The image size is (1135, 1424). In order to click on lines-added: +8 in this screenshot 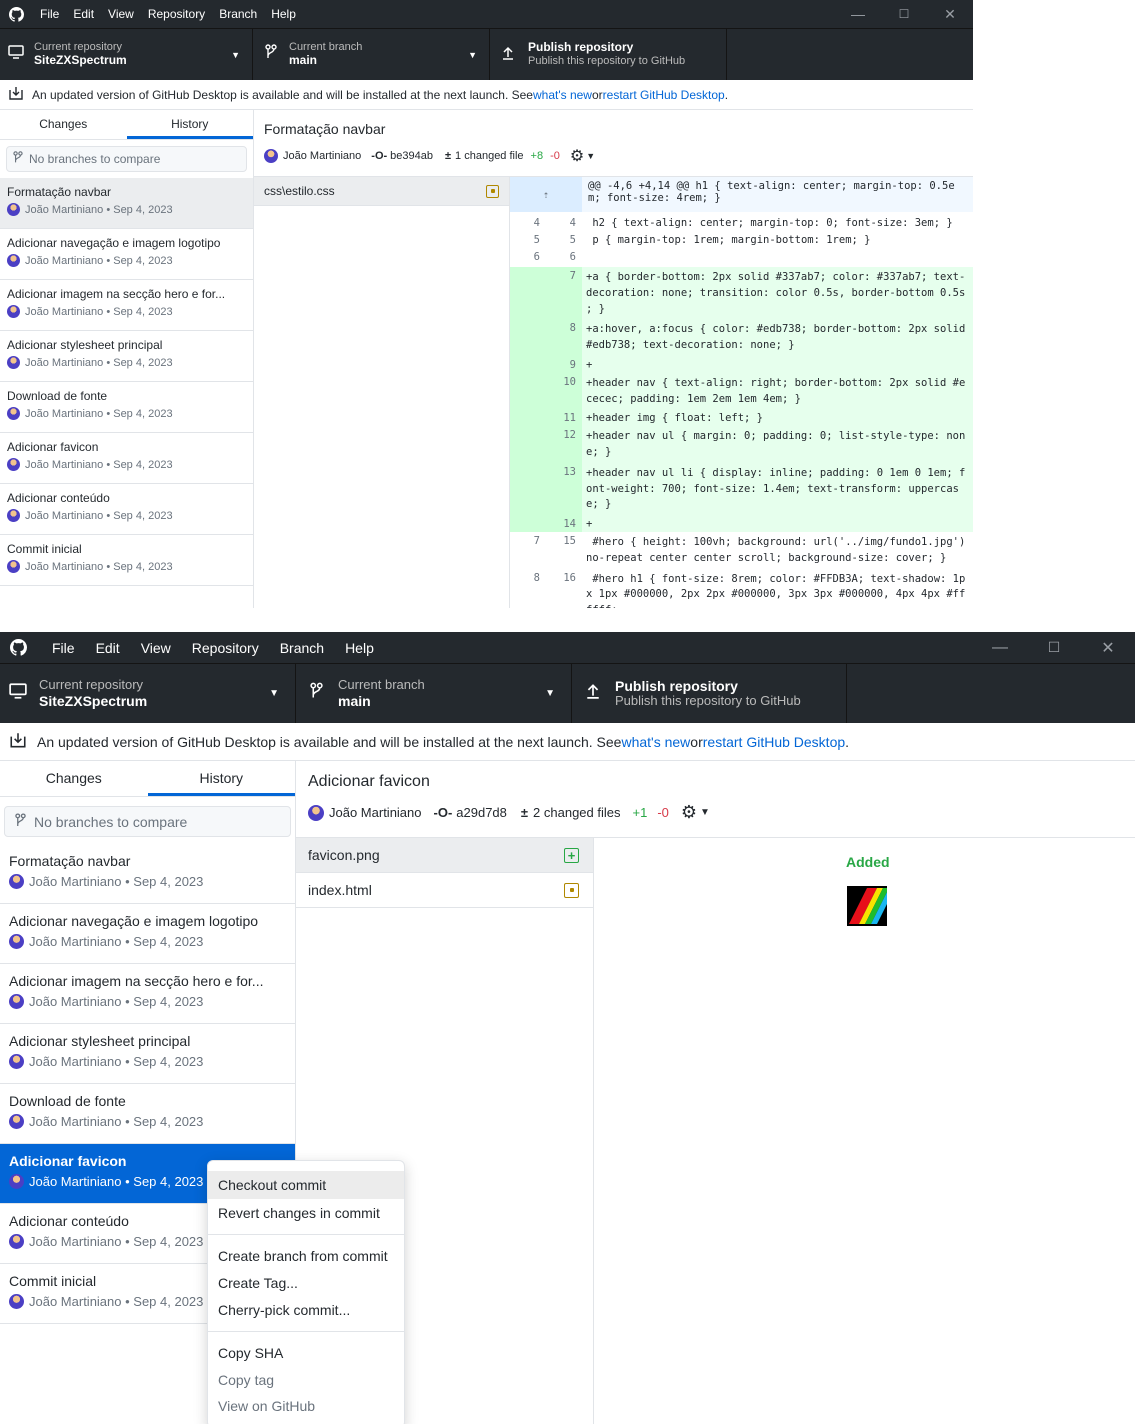, I will do `click(537, 156)`.